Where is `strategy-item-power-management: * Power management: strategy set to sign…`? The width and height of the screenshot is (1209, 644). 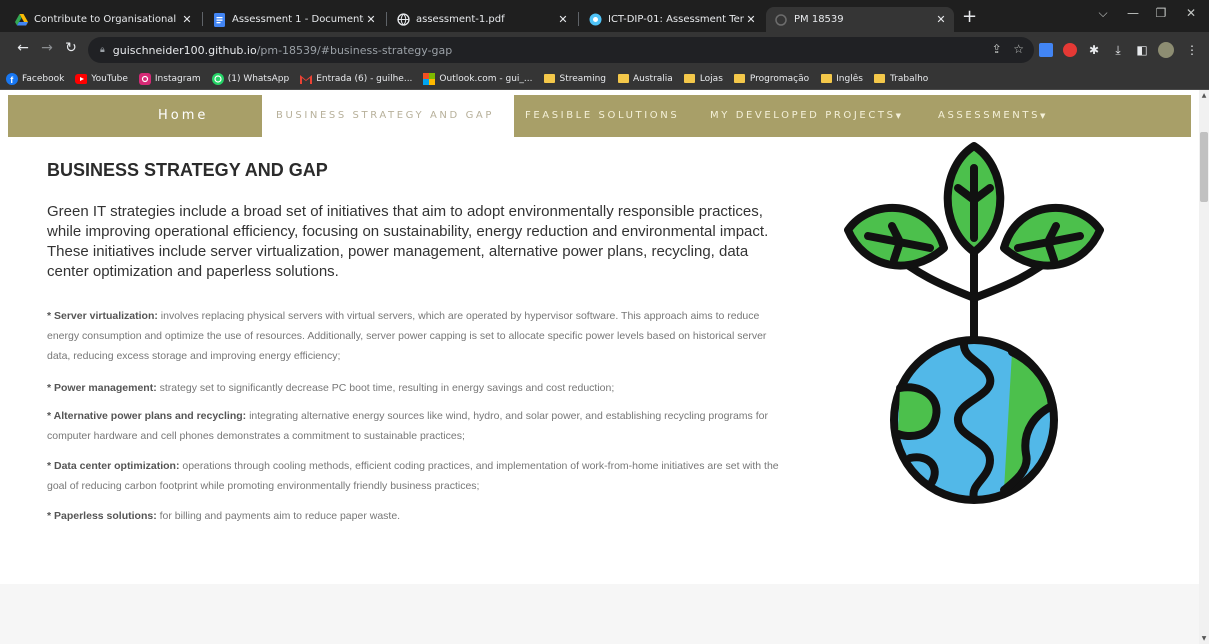 strategy-item-power-management: * Power management: strategy set to sign… is located at coordinates (419, 388).